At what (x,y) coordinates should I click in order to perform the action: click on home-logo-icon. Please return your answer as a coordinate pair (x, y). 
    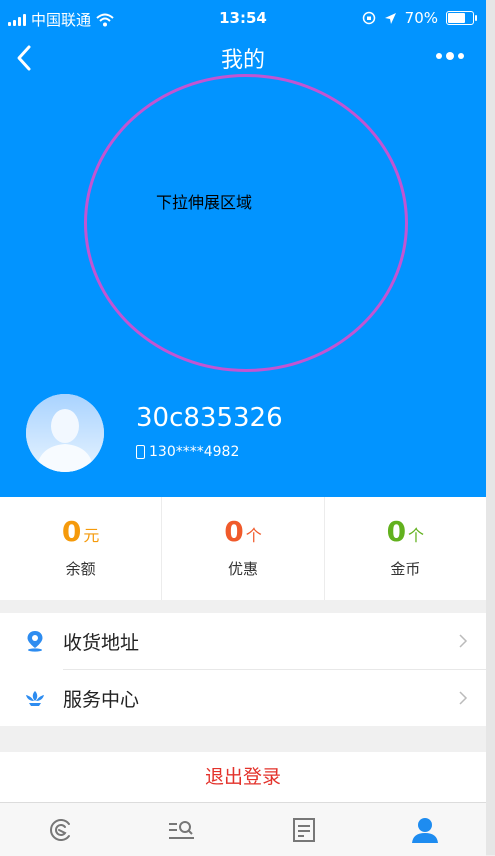
    Looking at the image, I should click on (59, 829).